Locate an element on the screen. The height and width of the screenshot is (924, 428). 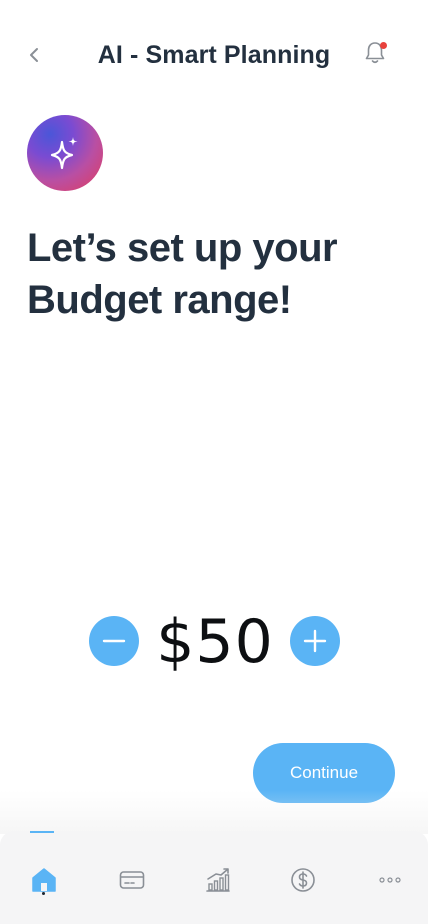
decrease-button is located at coordinates (114, 641).